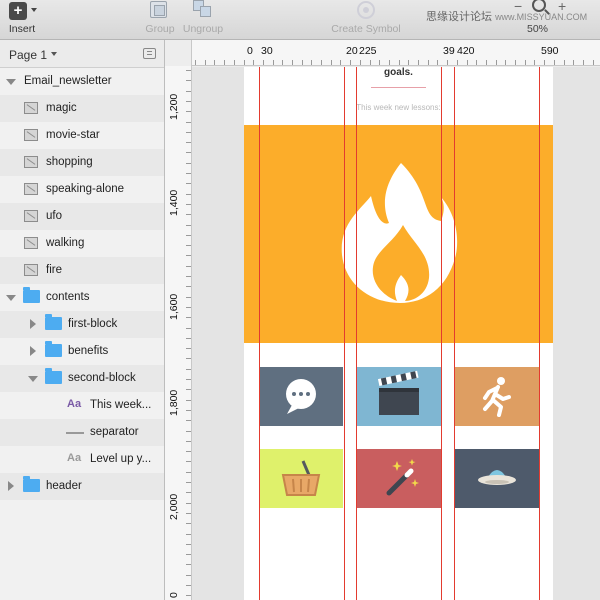 This screenshot has height=600, width=600. What do you see at coordinates (539, 6) in the screenshot?
I see `zoom-icon` at bounding box center [539, 6].